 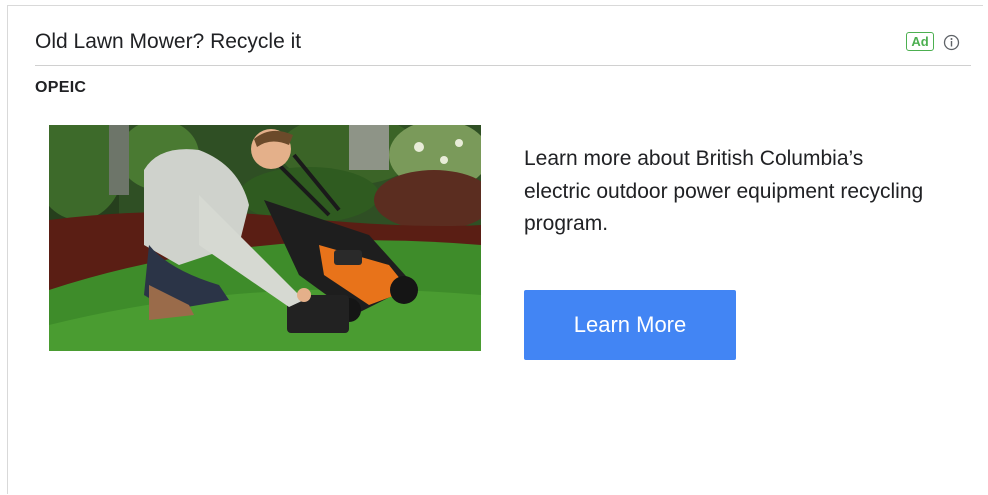 I want to click on info-icon, so click(x=951, y=42).